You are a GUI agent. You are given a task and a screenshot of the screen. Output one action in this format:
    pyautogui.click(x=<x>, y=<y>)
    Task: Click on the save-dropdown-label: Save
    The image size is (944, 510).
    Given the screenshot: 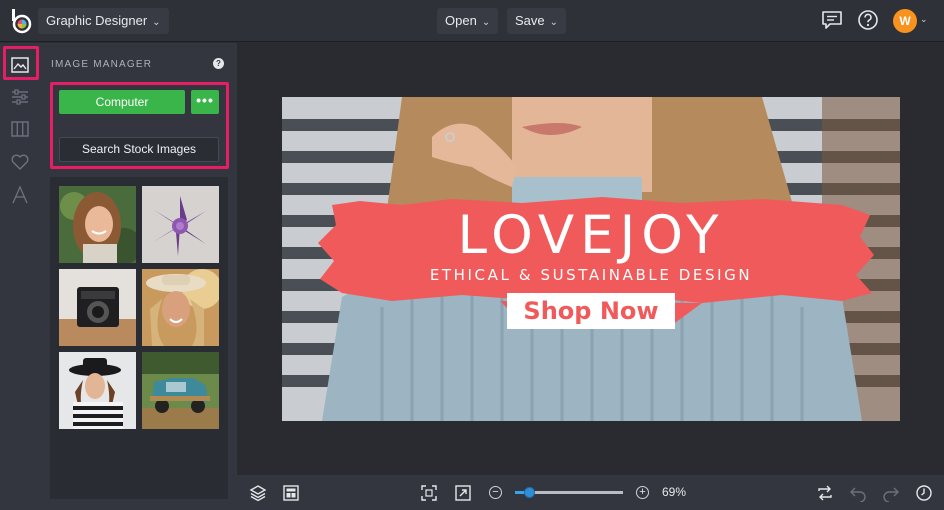 What is the action you would take?
    pyautogui.click(x=530, y=20)
    